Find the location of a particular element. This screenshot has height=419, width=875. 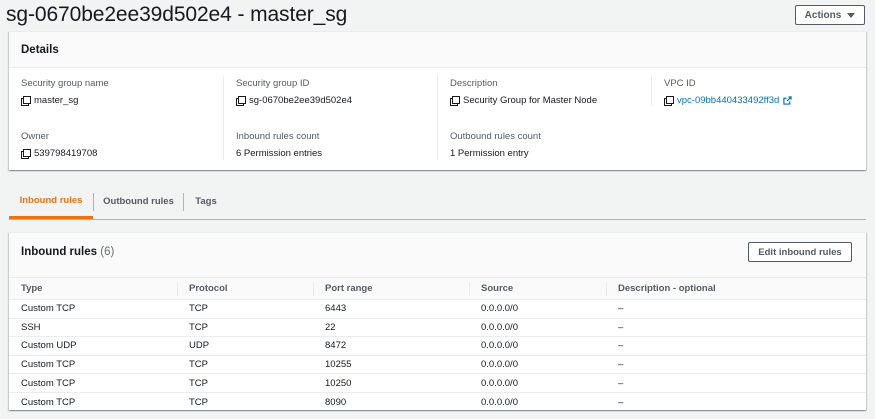

field-owner: Owner 539798419708 is located at coordinates (59, 145).